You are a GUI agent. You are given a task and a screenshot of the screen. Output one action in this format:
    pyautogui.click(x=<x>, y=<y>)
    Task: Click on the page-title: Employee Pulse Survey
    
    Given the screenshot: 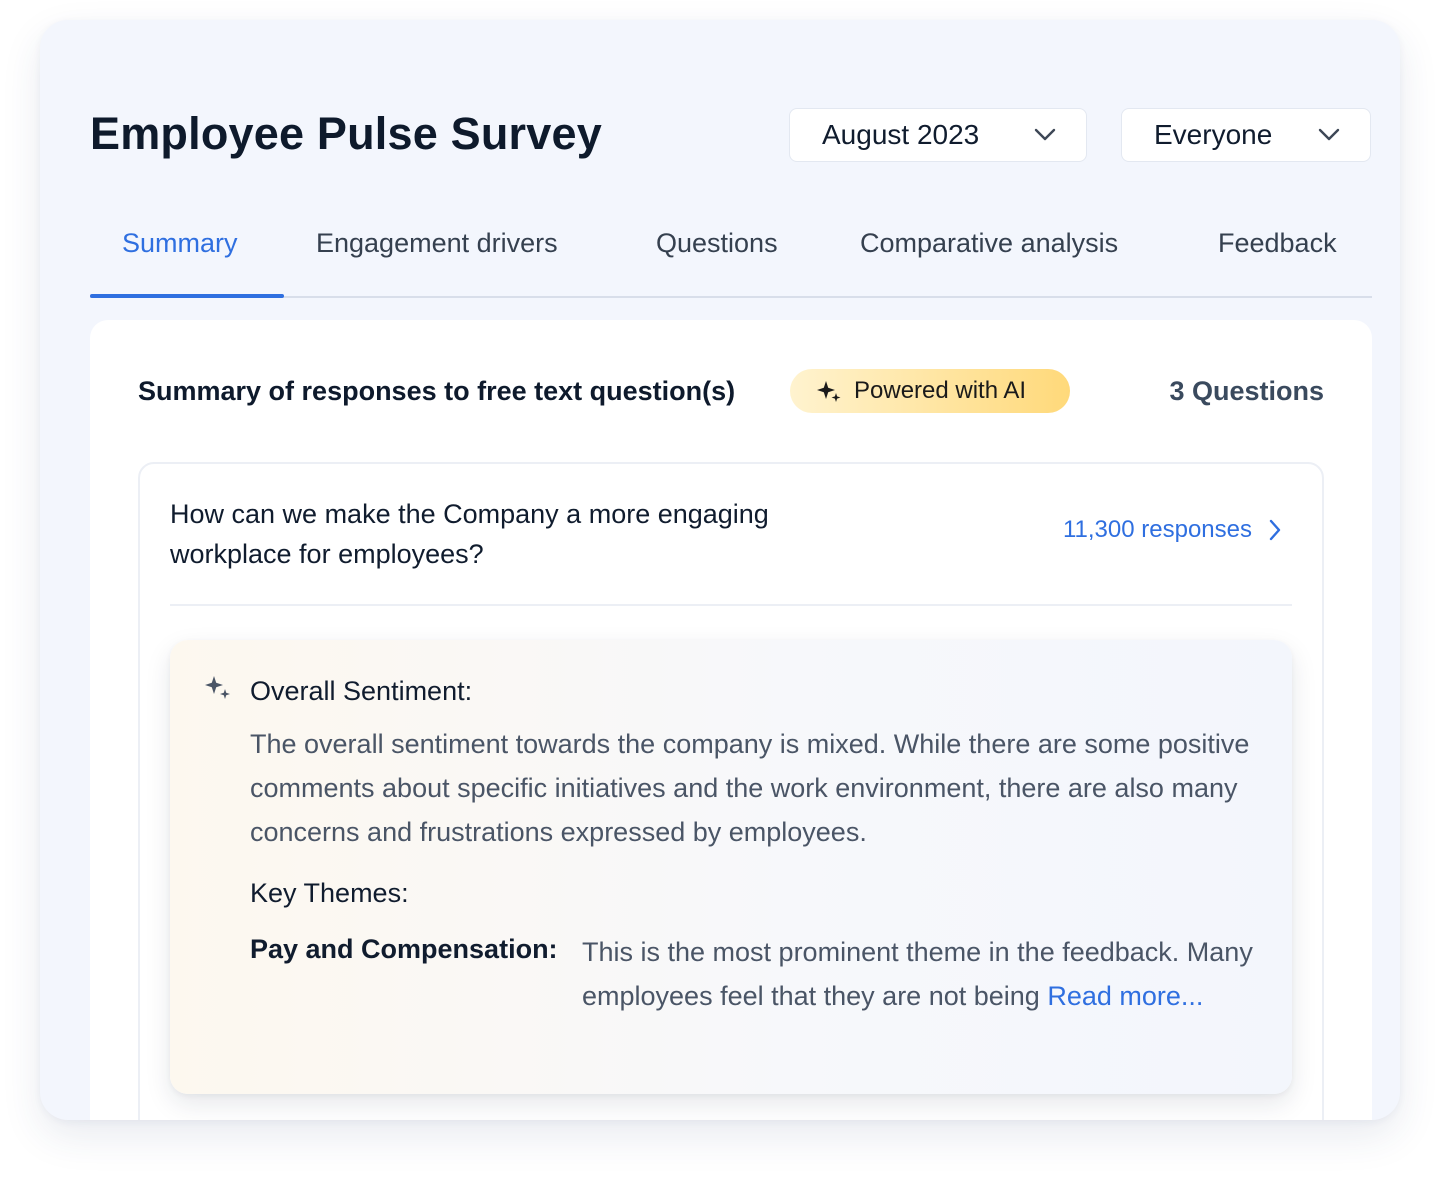 What is the action you would take?
    pyautogui.click(x=346, y=133)
    